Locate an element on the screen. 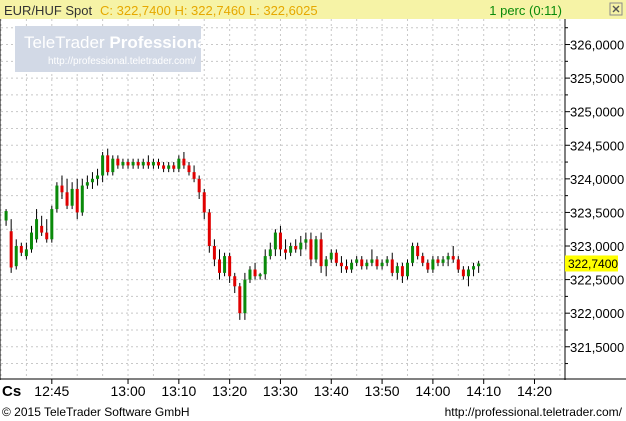 The width and height of the screenshot is (626, 421). x-tick-label: 13:00 is located at coordinates (128, 391).